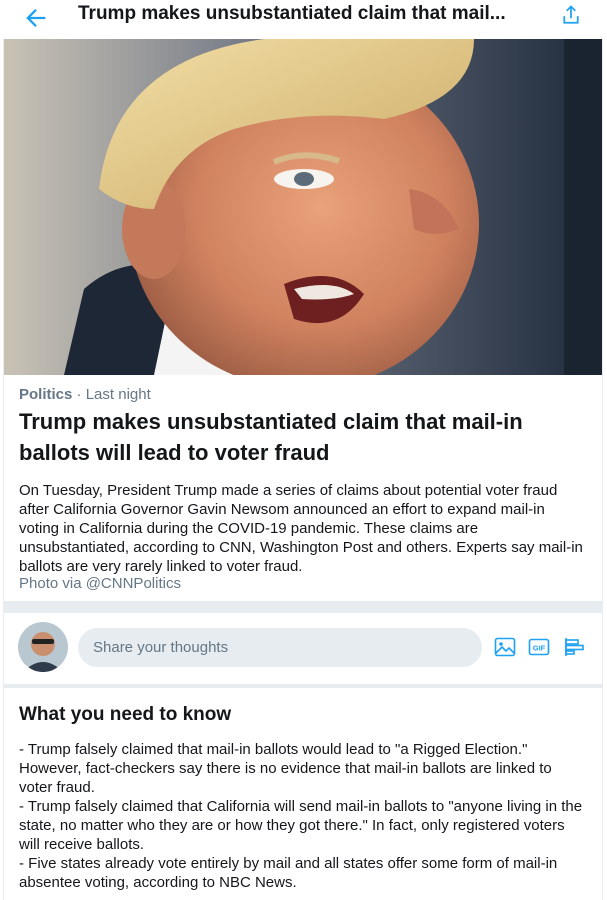 This screenshot has width=607, height=900. I want to click on article-meta: Politics · Last night, so click(85, 394).